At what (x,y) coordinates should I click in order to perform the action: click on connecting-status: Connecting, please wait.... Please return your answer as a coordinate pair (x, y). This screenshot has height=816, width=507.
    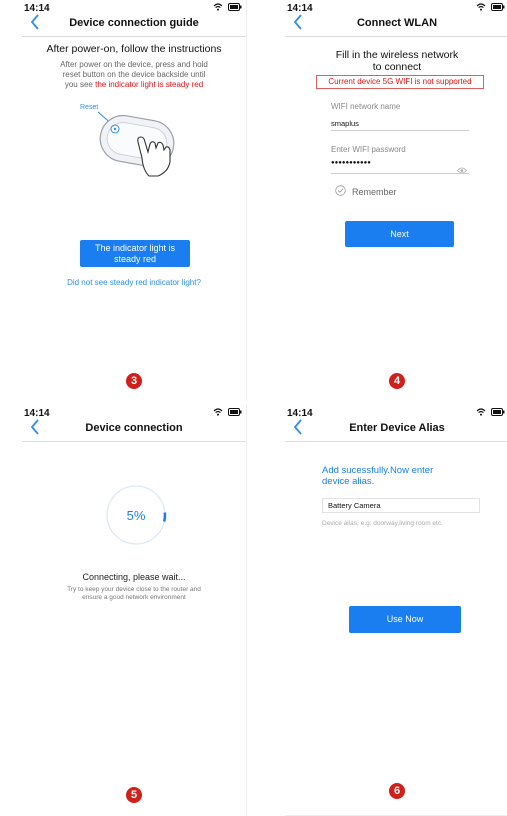
    Looking at the image, I should click on (134, 577).